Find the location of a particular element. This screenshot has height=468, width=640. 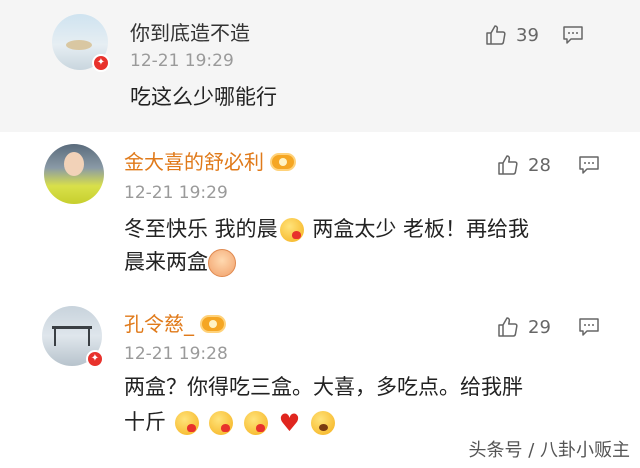

comment-text: 冬至快乐 我的晨 is located at coordinates (201, 229).